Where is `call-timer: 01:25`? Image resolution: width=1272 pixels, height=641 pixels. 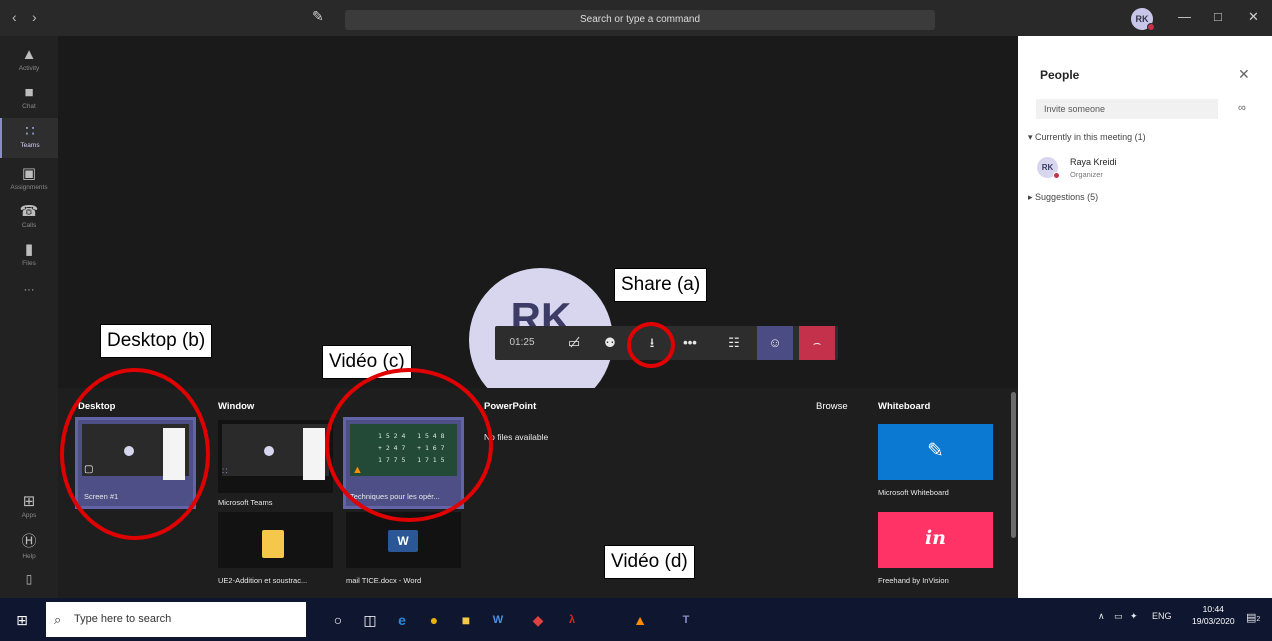
call-timer: 01:25 is located at coordinates (522, 342).